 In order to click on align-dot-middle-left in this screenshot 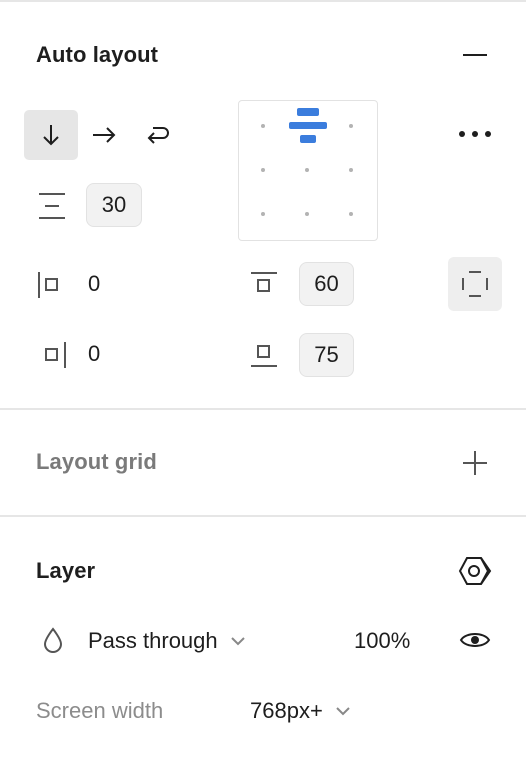, I will do `click(263, 170)`.